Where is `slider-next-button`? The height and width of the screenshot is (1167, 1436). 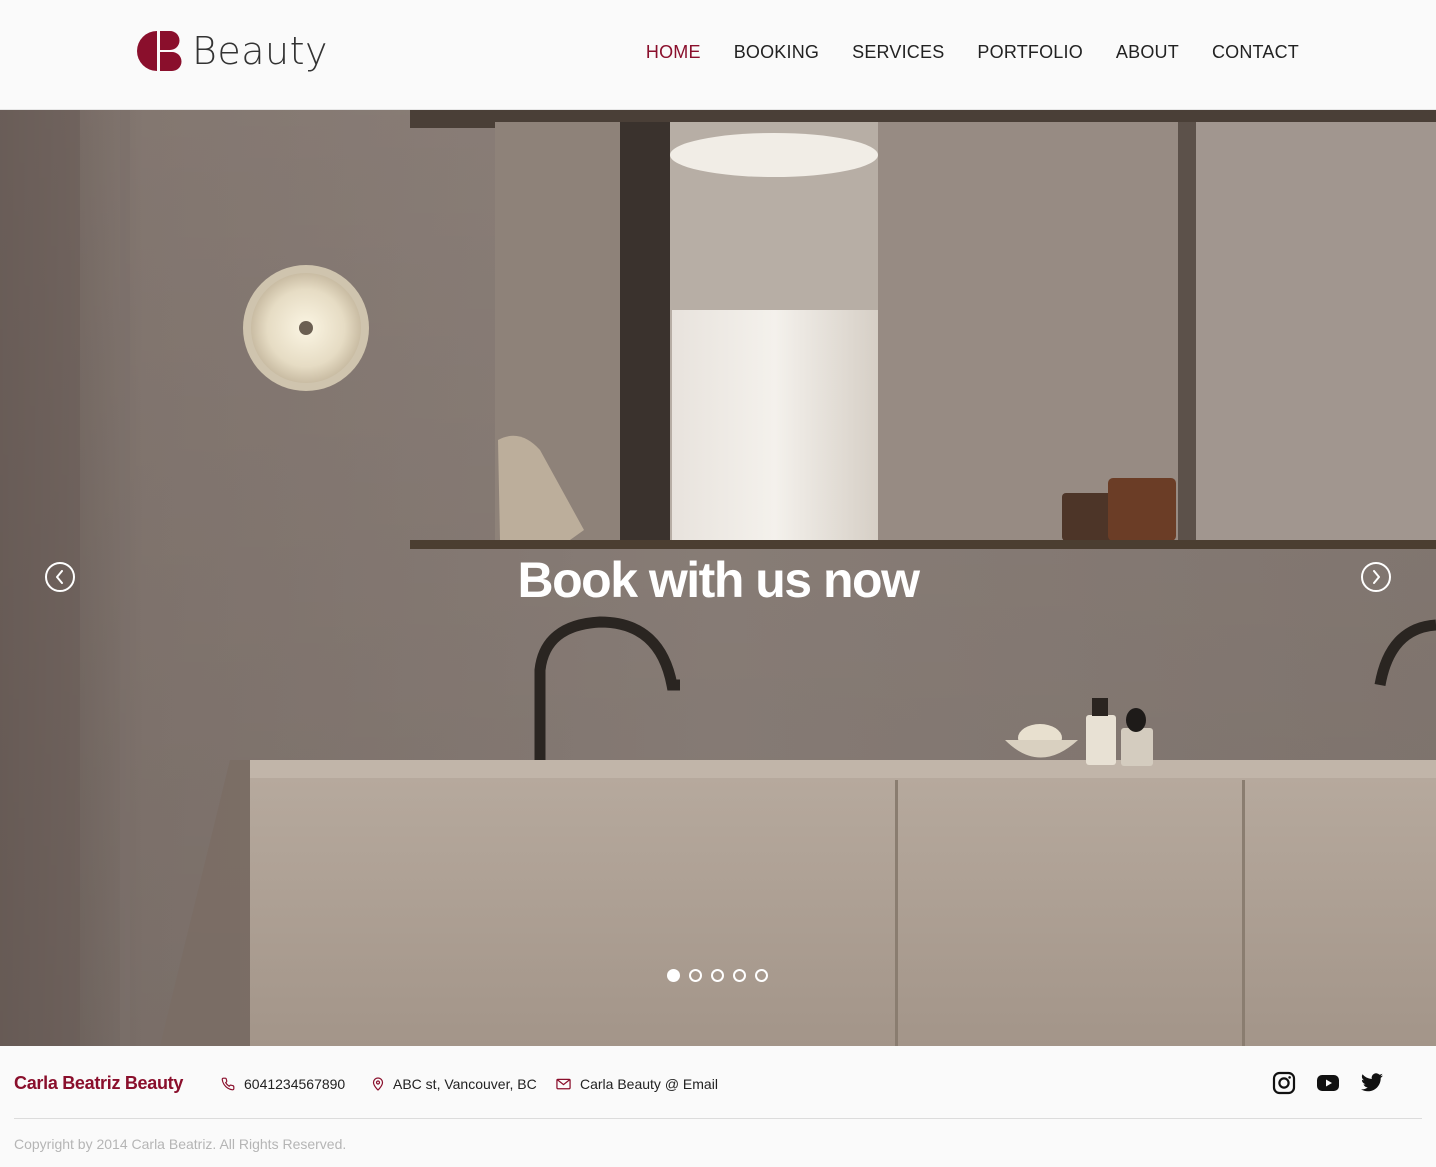
slider-next-button is located at coordinates (1376, 577).